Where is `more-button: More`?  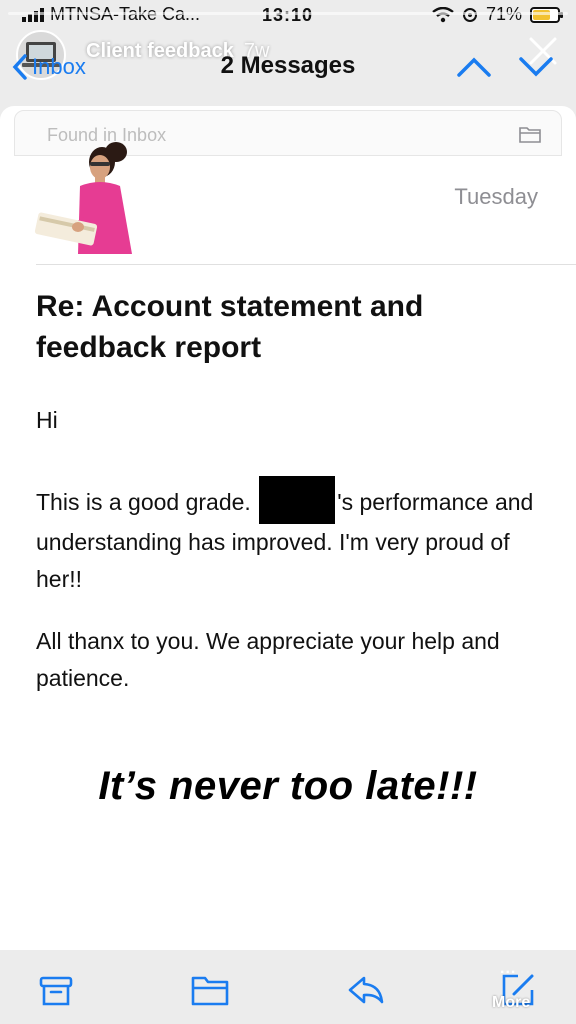 more-button: More is located at coordinates (511, 1003).